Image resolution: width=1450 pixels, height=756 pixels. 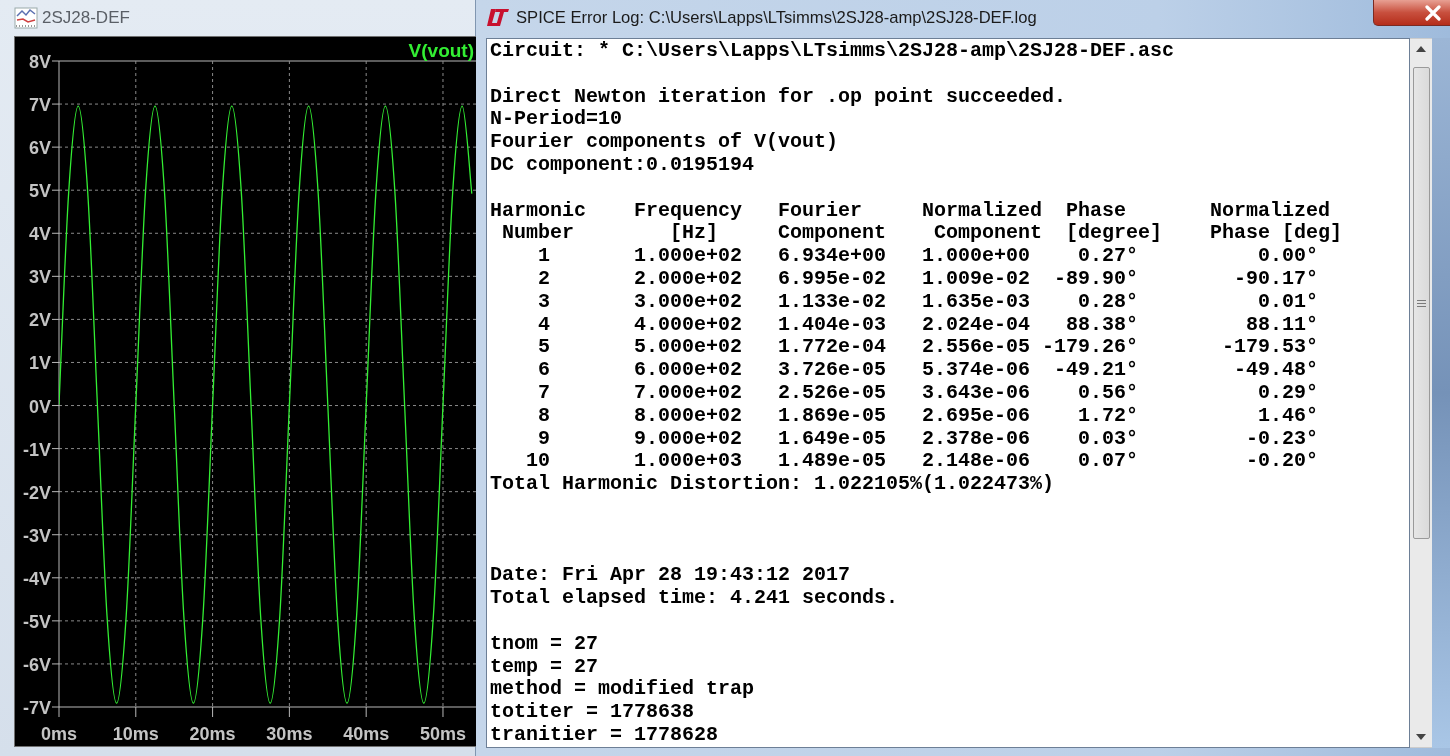 I want to click on table-cell-text: 1.46°, so click(x=1289, y=416).